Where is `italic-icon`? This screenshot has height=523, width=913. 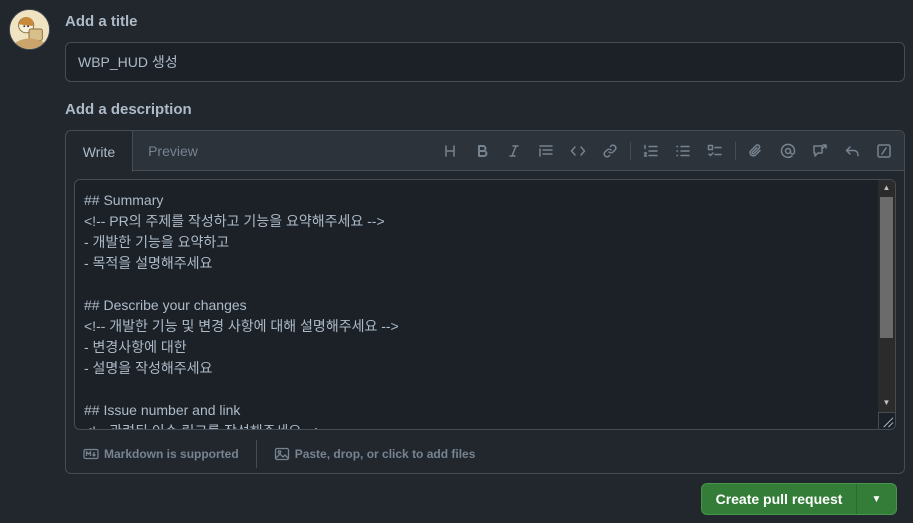
italic-icon is located at coordinates (514, 151).